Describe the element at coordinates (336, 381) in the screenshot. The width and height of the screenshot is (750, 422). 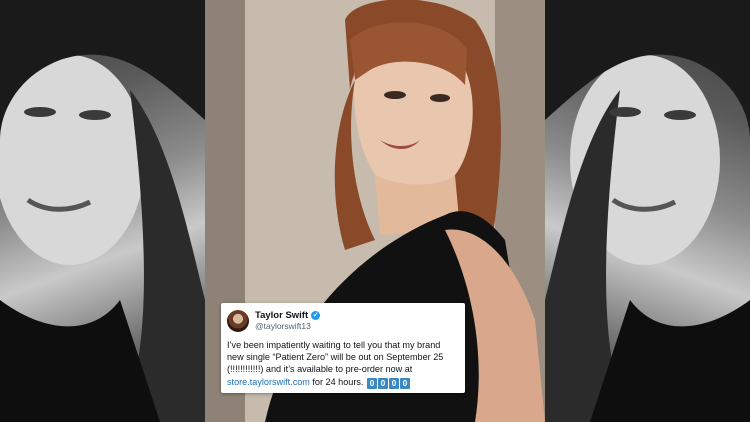
I see `tweet-line-4-text: for 24 hours.` at that location.